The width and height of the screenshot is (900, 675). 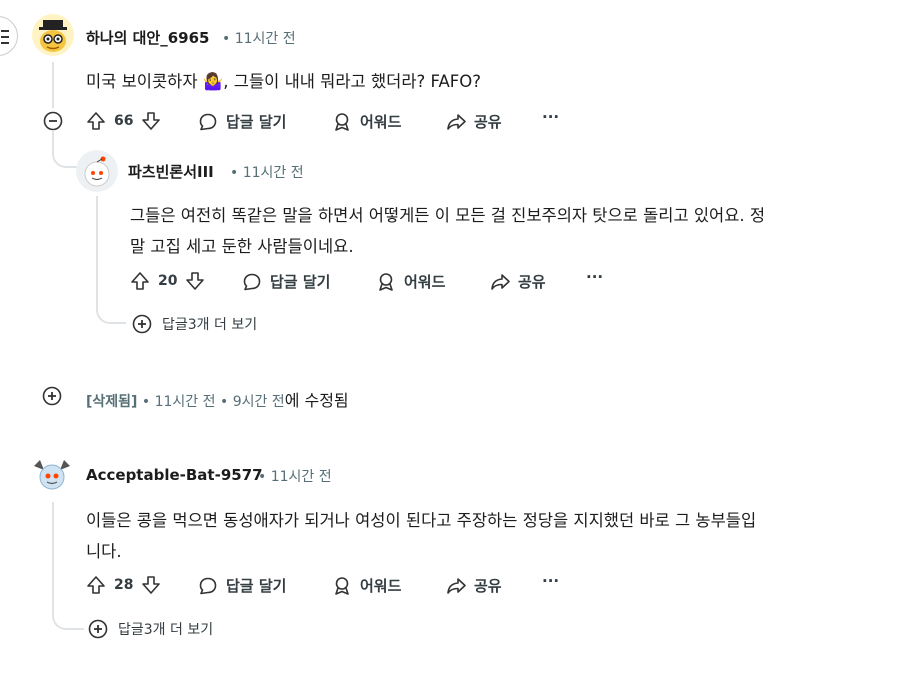 I want to click on comment-username: 하나의 대안_6965, so click(x=147, y=37).